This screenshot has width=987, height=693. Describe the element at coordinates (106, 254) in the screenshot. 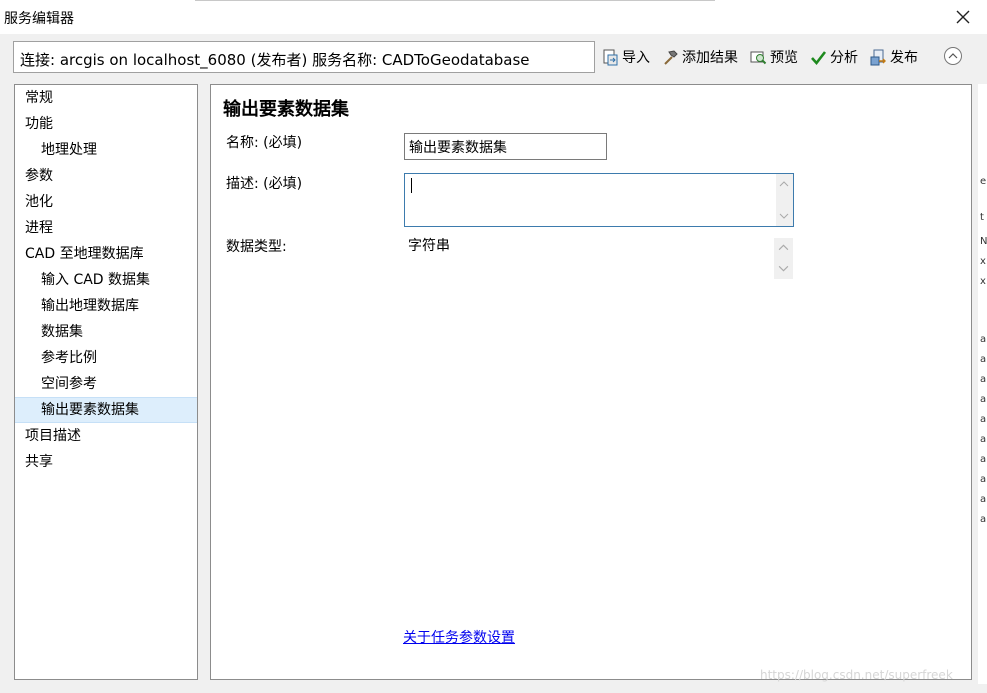

I see `nav-item-cad-to-geodatabase: CAD 至地理数据库` at that location.